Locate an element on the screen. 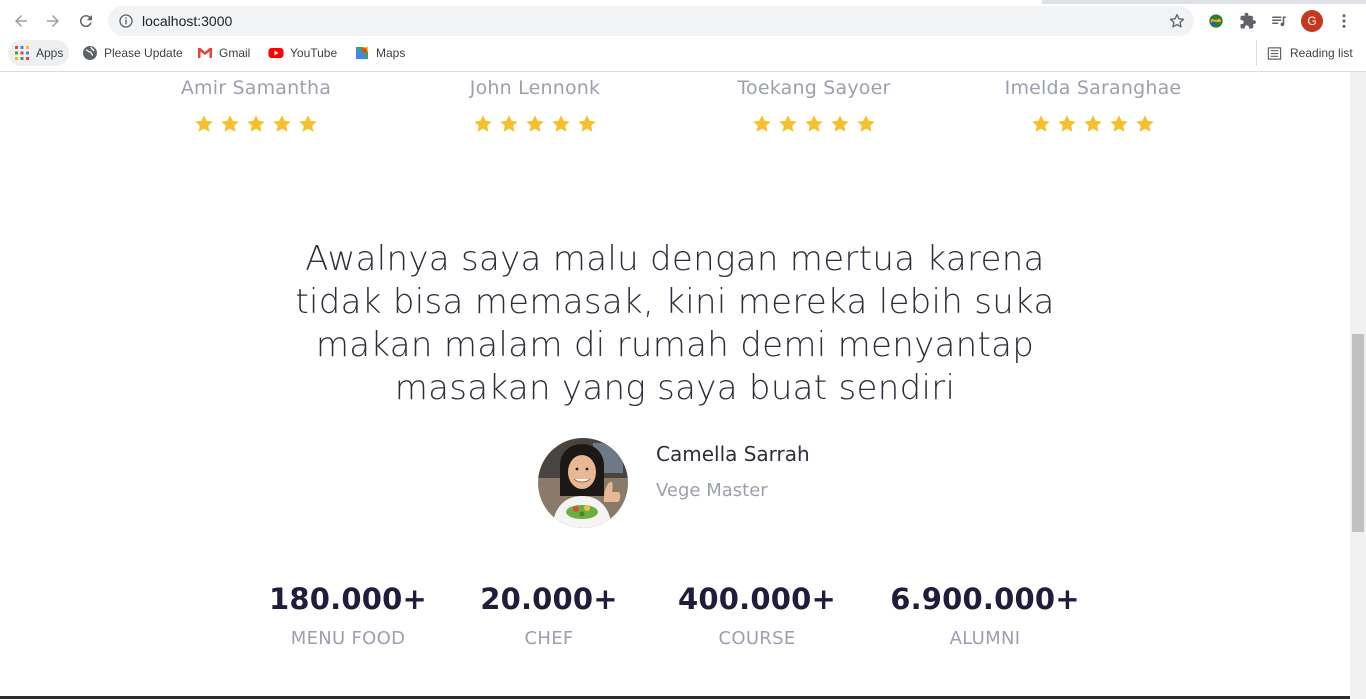 The width and height of the screenshot is (1366, 699). extensions-button is located at coordinates (1248, 21).